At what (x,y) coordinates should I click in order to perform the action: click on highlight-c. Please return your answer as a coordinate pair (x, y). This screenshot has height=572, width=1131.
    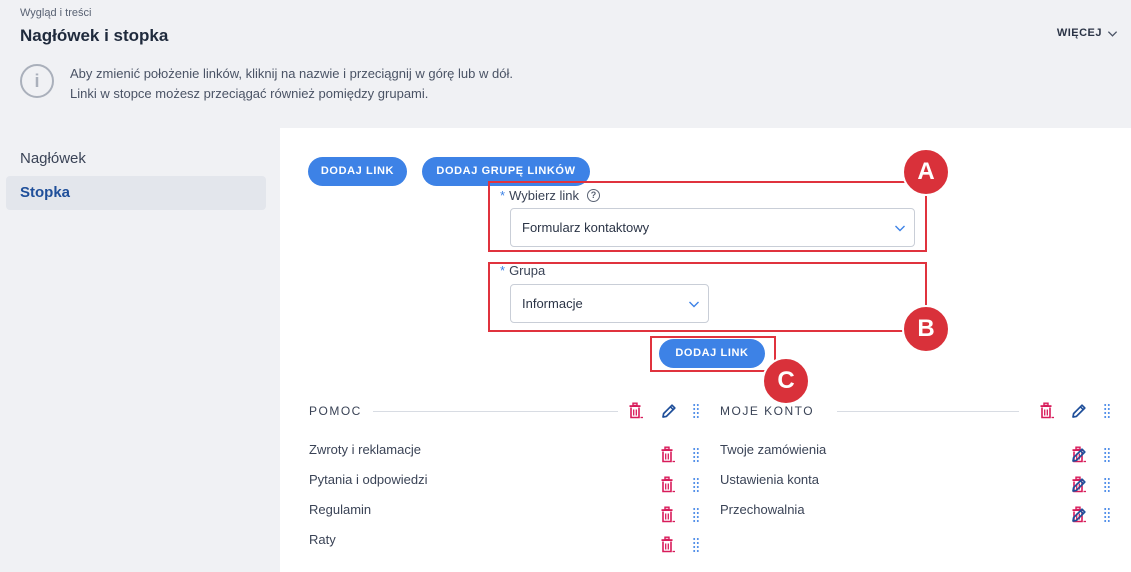
    Looking at the image, I should click on (713, 354).